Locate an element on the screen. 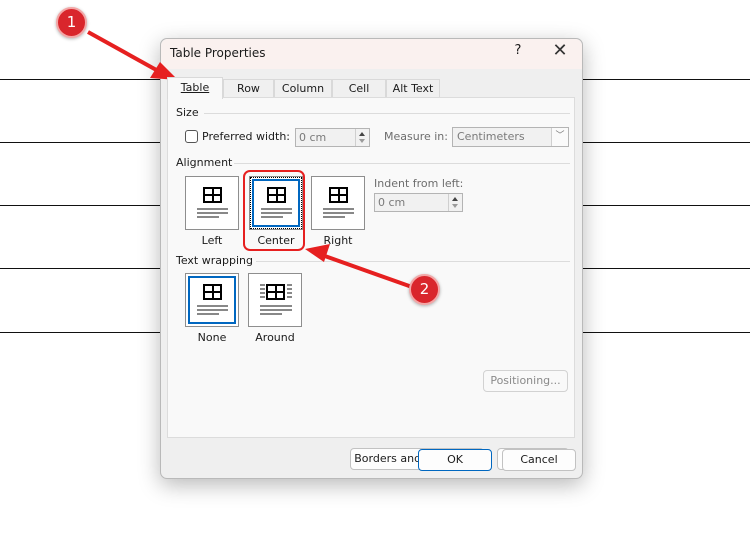  tab-table: Table is located at coordinates (195, 88).